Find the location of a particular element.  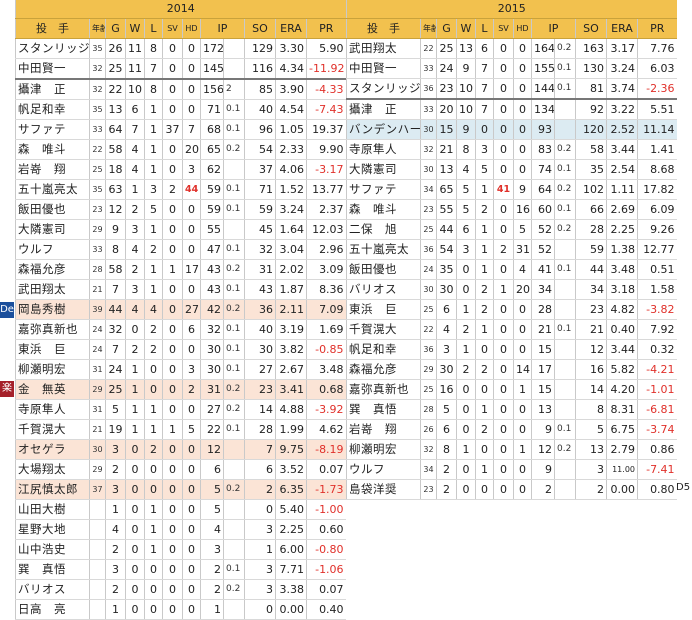

col-w: W is located at coordinates (466, 28).